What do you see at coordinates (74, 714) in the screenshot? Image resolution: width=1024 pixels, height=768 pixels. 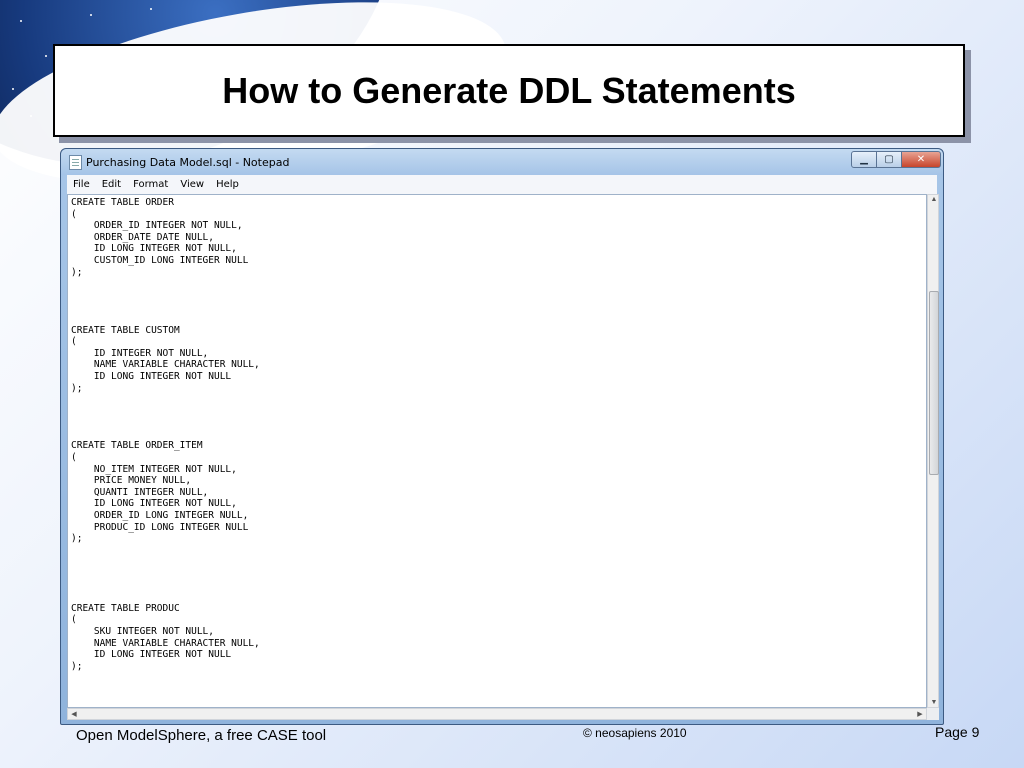 I see `scroll-left-arrow-icon: ◀` at bounding box center [74, 714].